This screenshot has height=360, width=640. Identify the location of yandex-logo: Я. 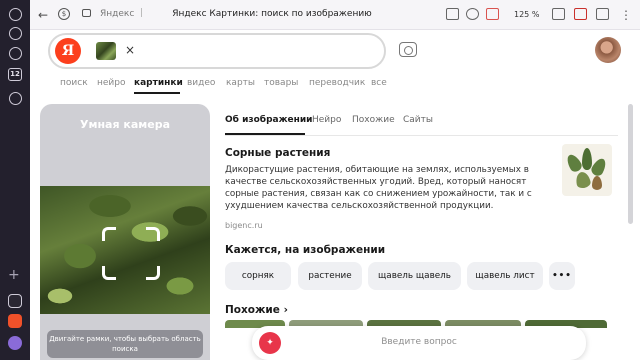
(68, 51).